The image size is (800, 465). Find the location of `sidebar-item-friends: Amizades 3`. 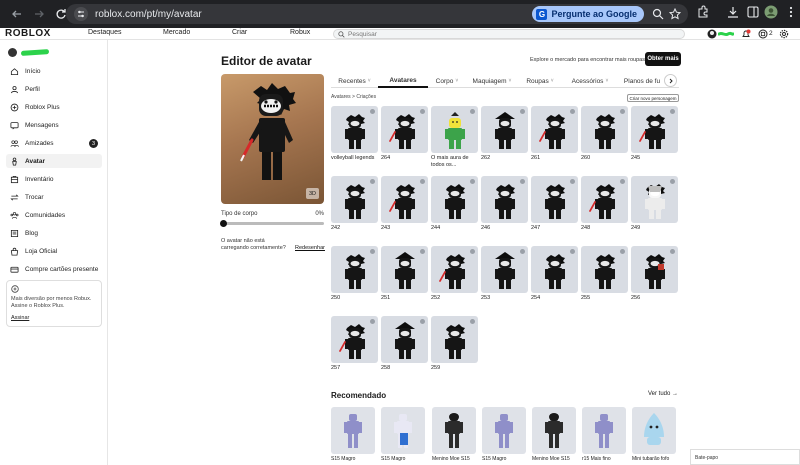

sidebar-item-friends: Amizades 3 is located at coordinates (54, 143).